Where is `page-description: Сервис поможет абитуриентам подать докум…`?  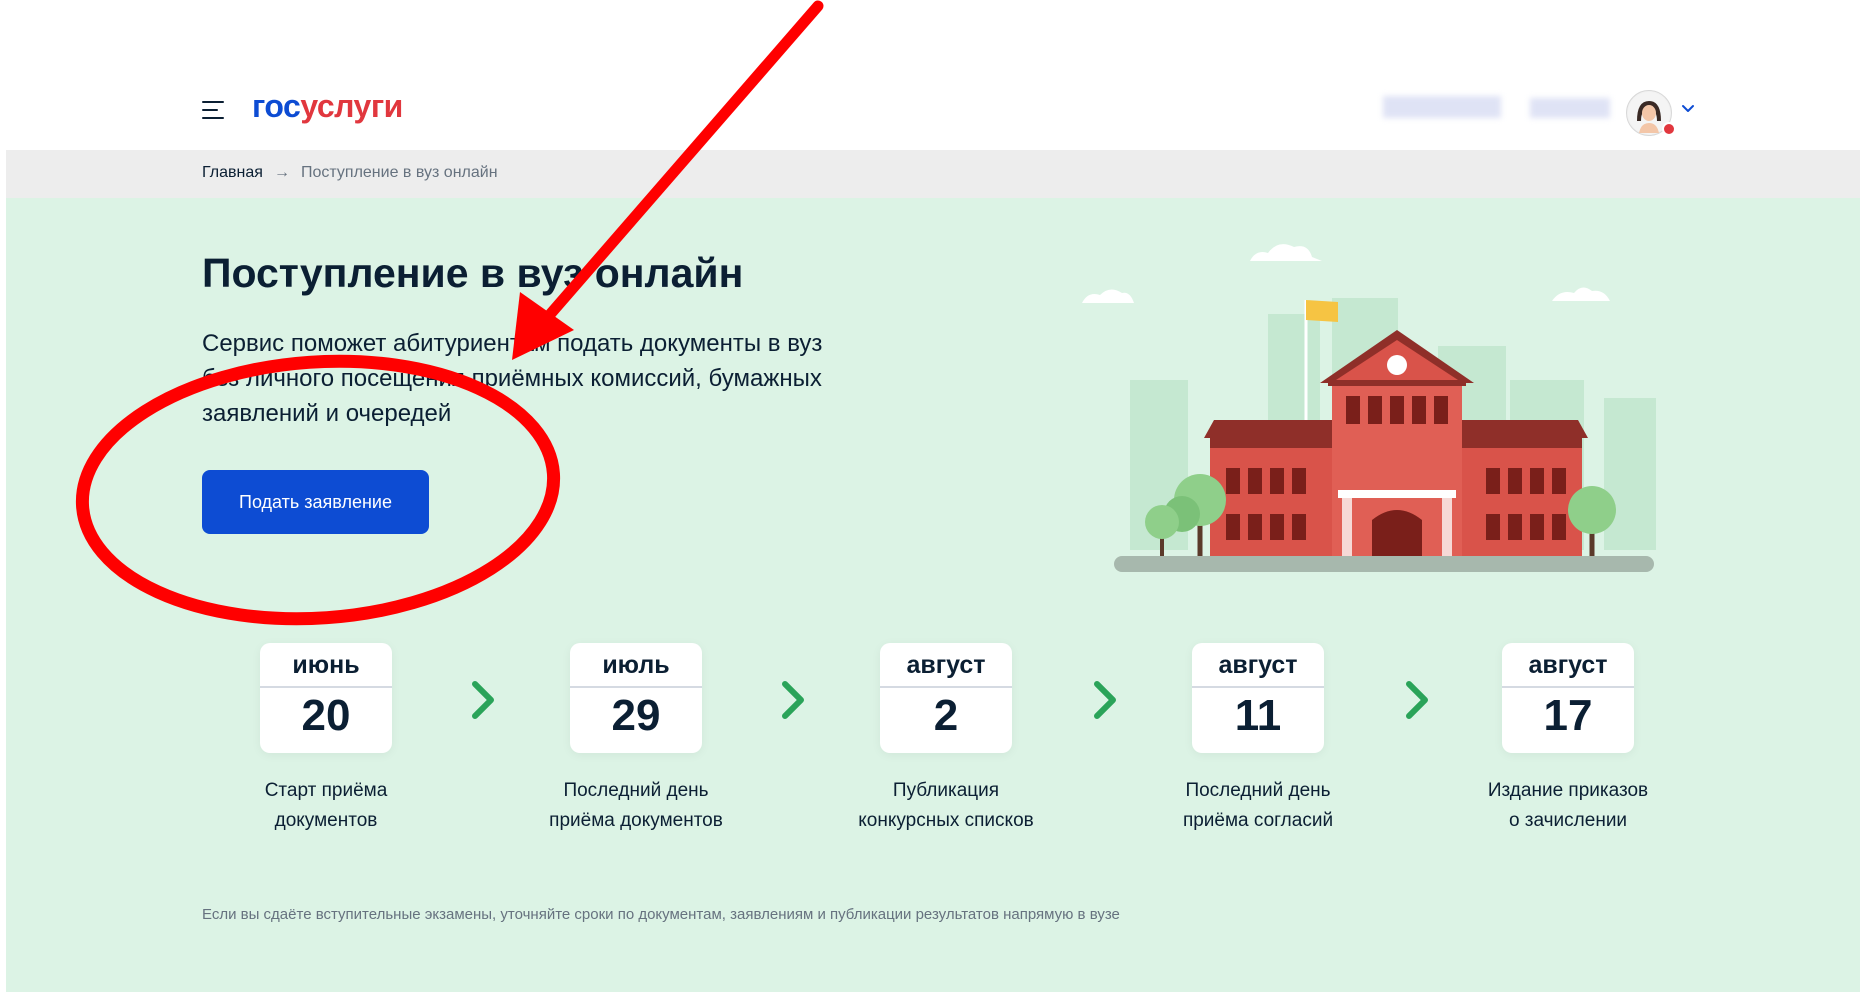
page-description: Сервис поможет абитуриентам подать докум… is located at coordinates (512, 378).